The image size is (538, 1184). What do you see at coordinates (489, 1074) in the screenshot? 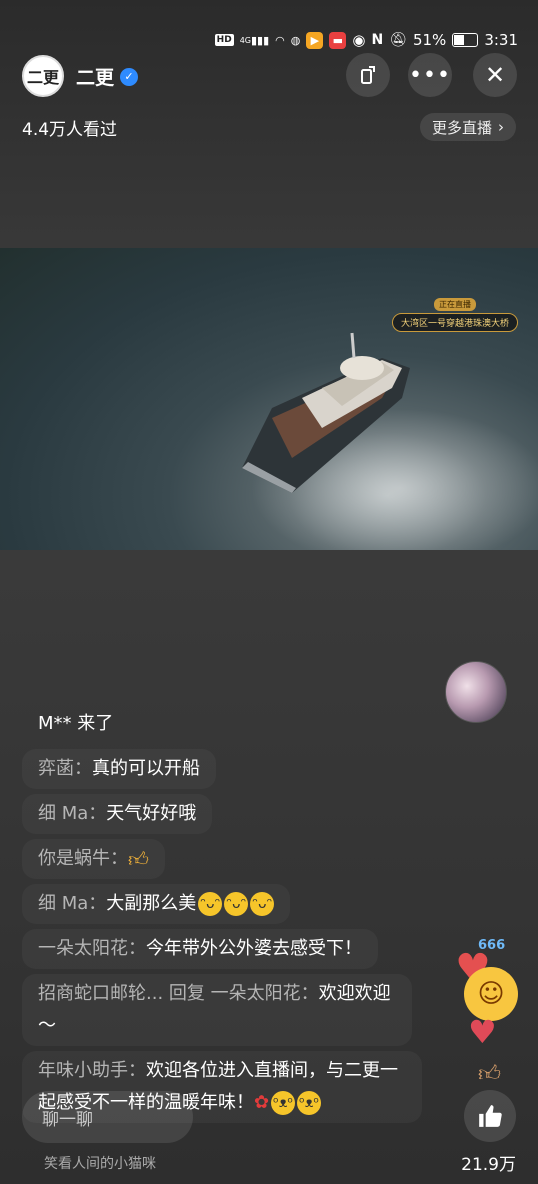
I see `floating-thumb-icon: 👍︎` at bounding box center [489, 1074].